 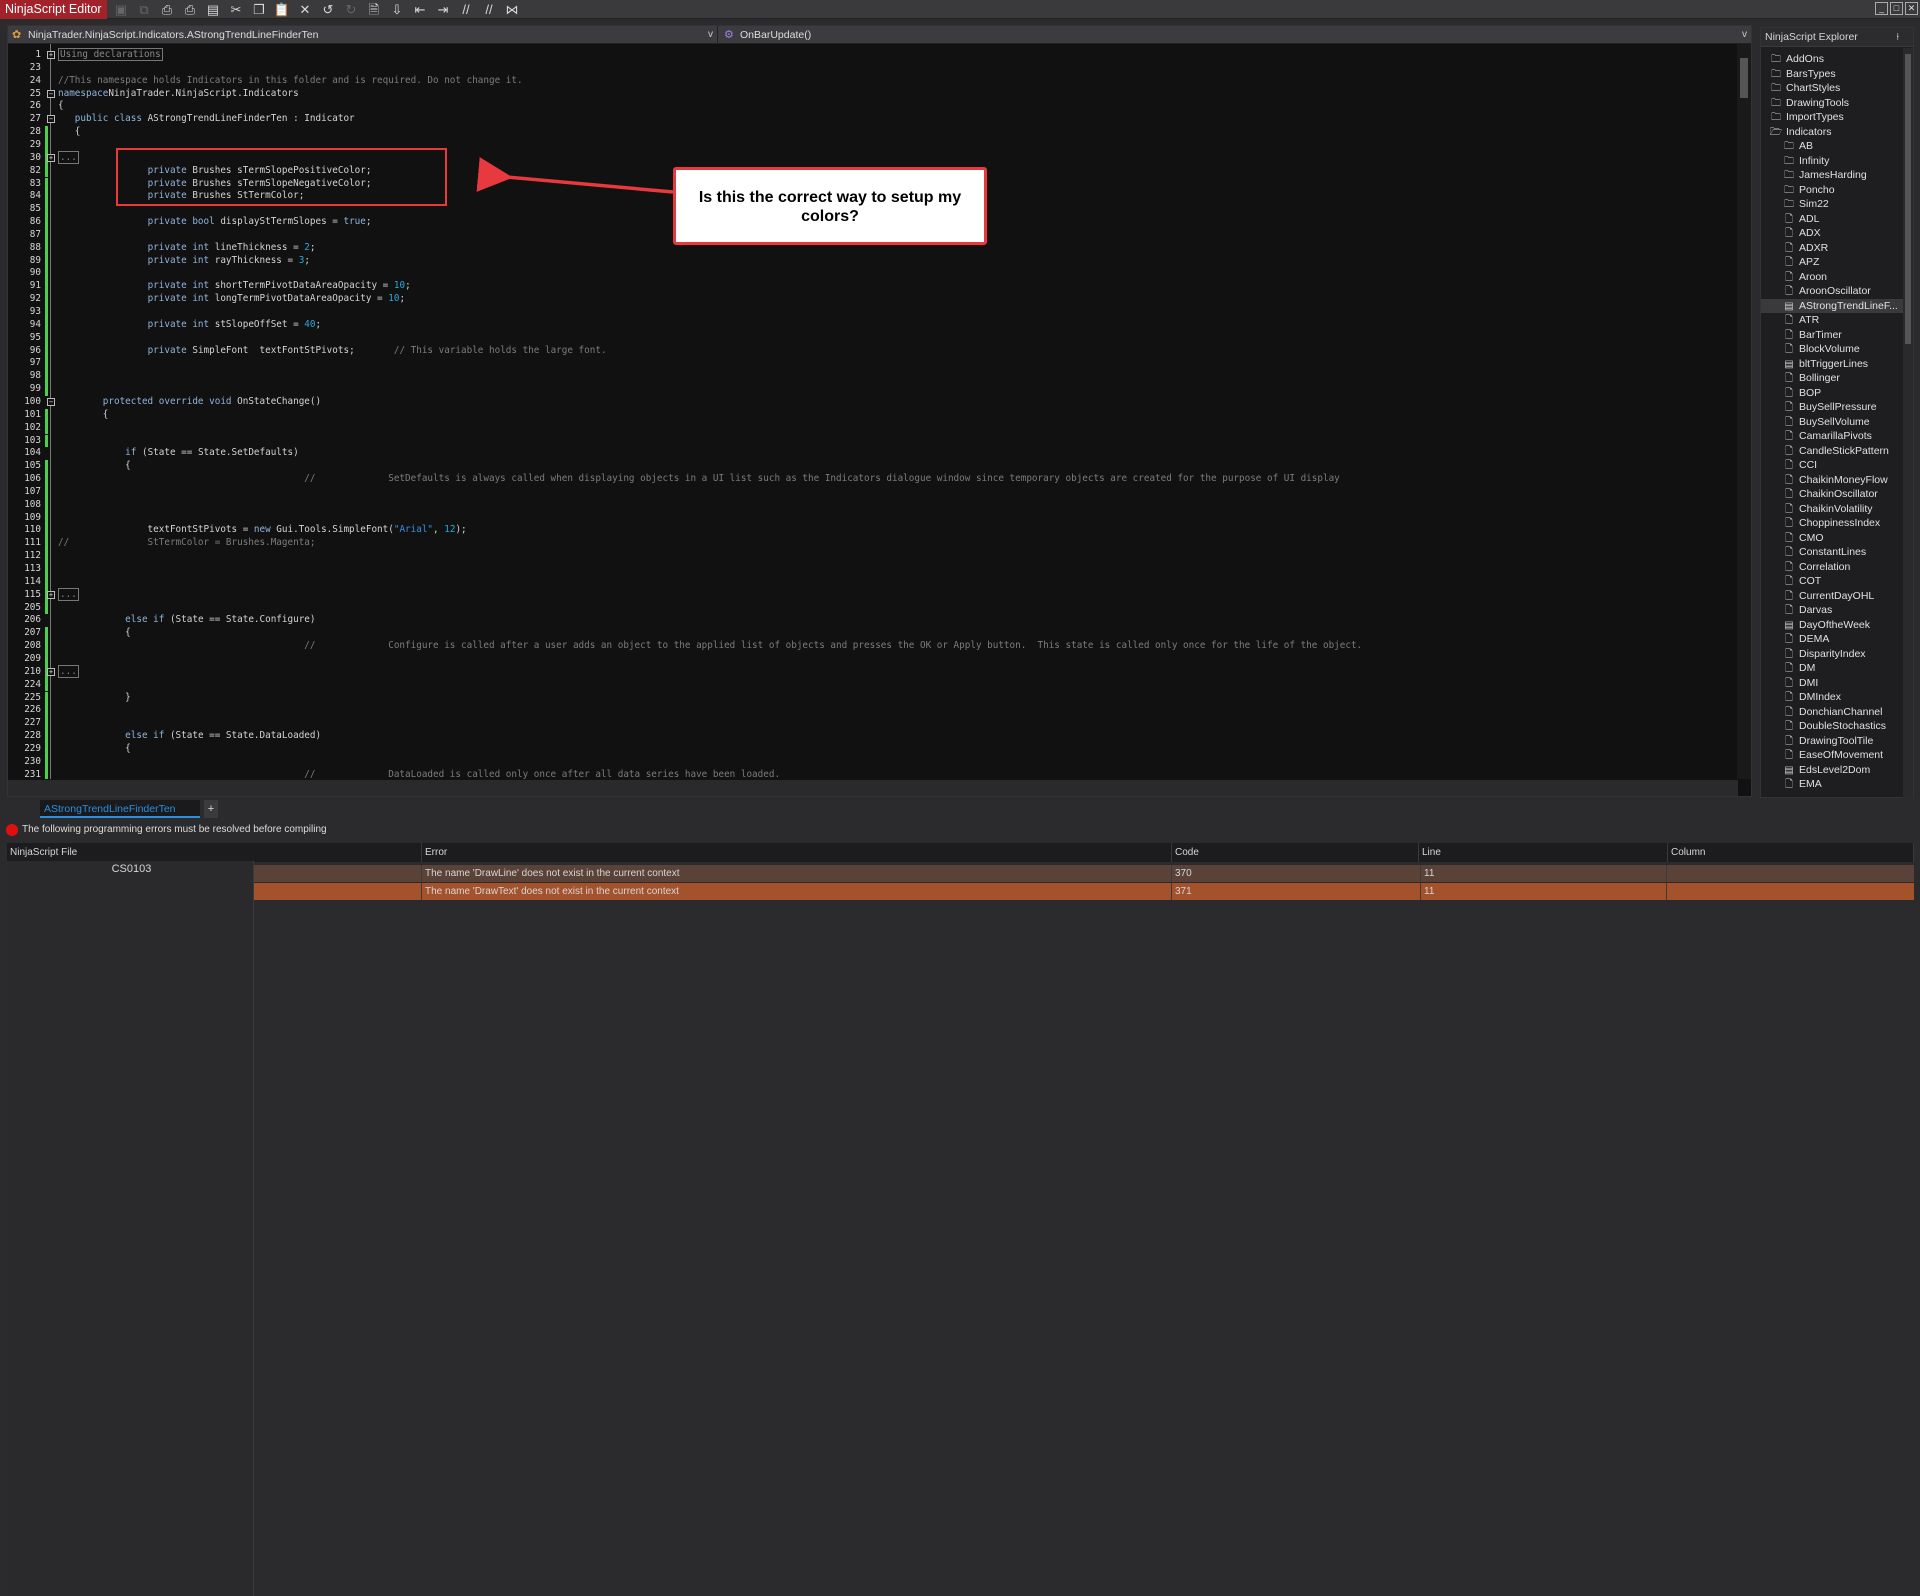 I want to click on explorer-item: 🗋 BOP, so click(x=1832, y=393).